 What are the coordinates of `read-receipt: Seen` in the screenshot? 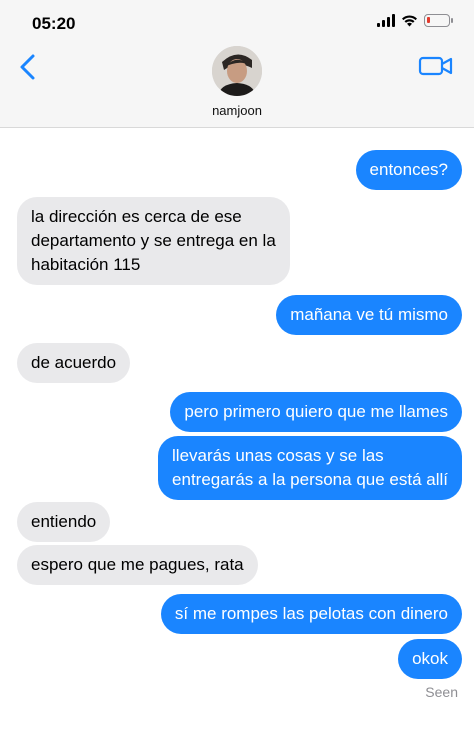 It's located at (441, 692).